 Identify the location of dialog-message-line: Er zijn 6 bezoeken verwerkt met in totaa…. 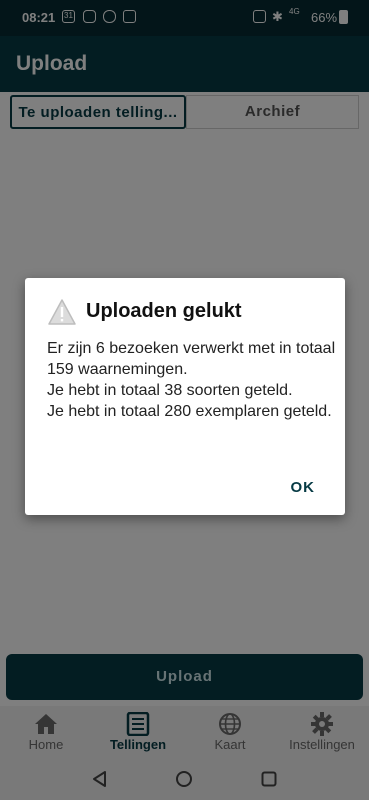
(191, 359).